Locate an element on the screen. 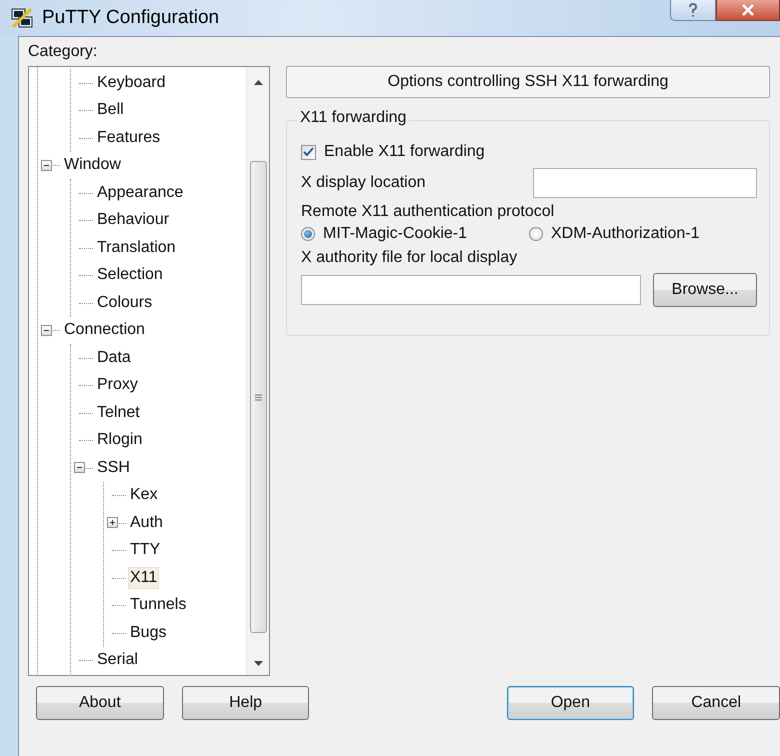 This screenshot has height=756, width=780. grip-icon is located at coordinates (258, 397).